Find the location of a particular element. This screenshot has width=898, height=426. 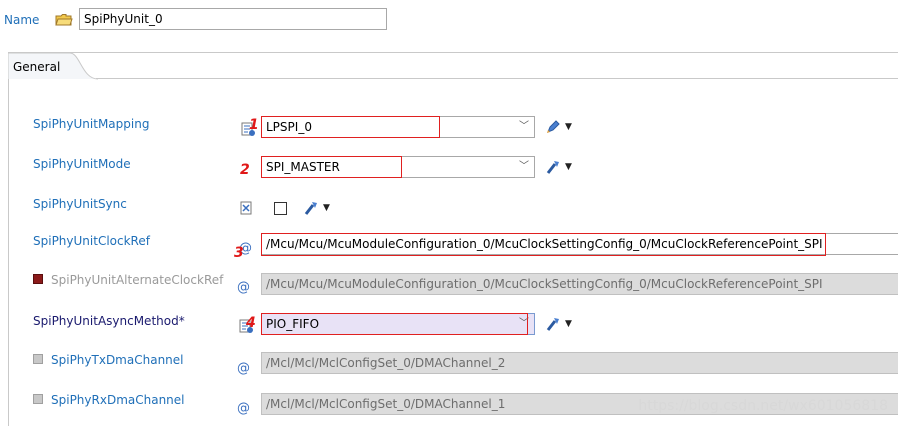

combo-spiphyunitmapping: LPSPI_0 ﹀ is located at coordinates (398, 127).